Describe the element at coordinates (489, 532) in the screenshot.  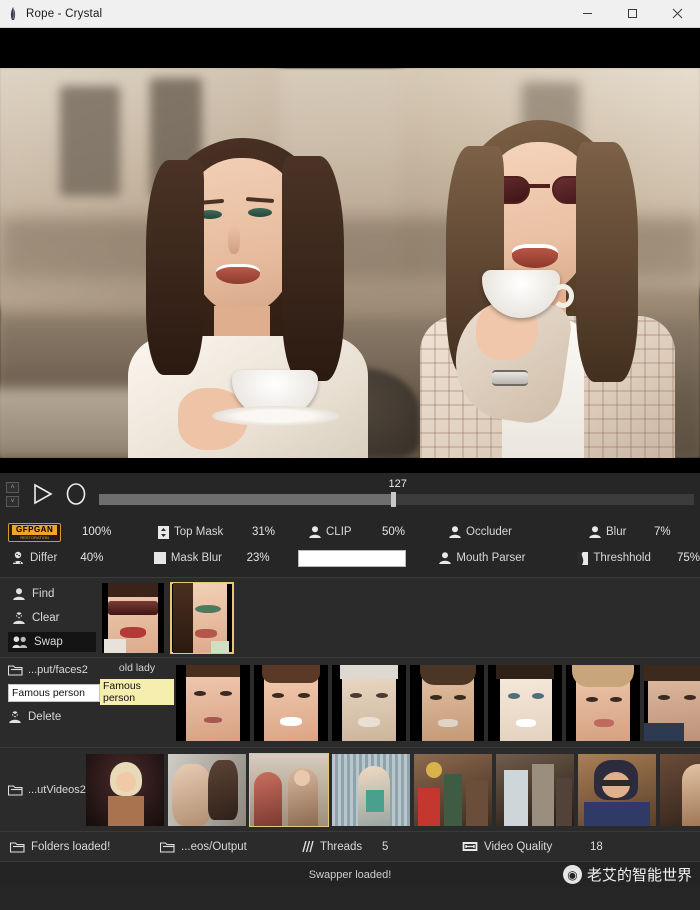
I see `occluder-label: Occluder` at that location.